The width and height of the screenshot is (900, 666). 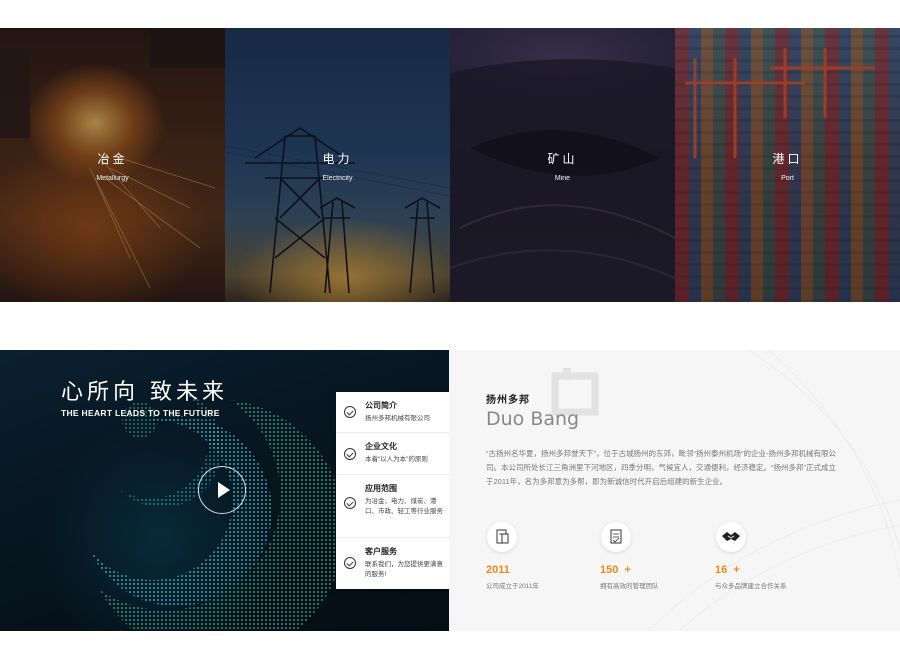 I want to click on menu-item-desc: 联系我们，为您提供更满意的服务!, so click(x=404, y=569).